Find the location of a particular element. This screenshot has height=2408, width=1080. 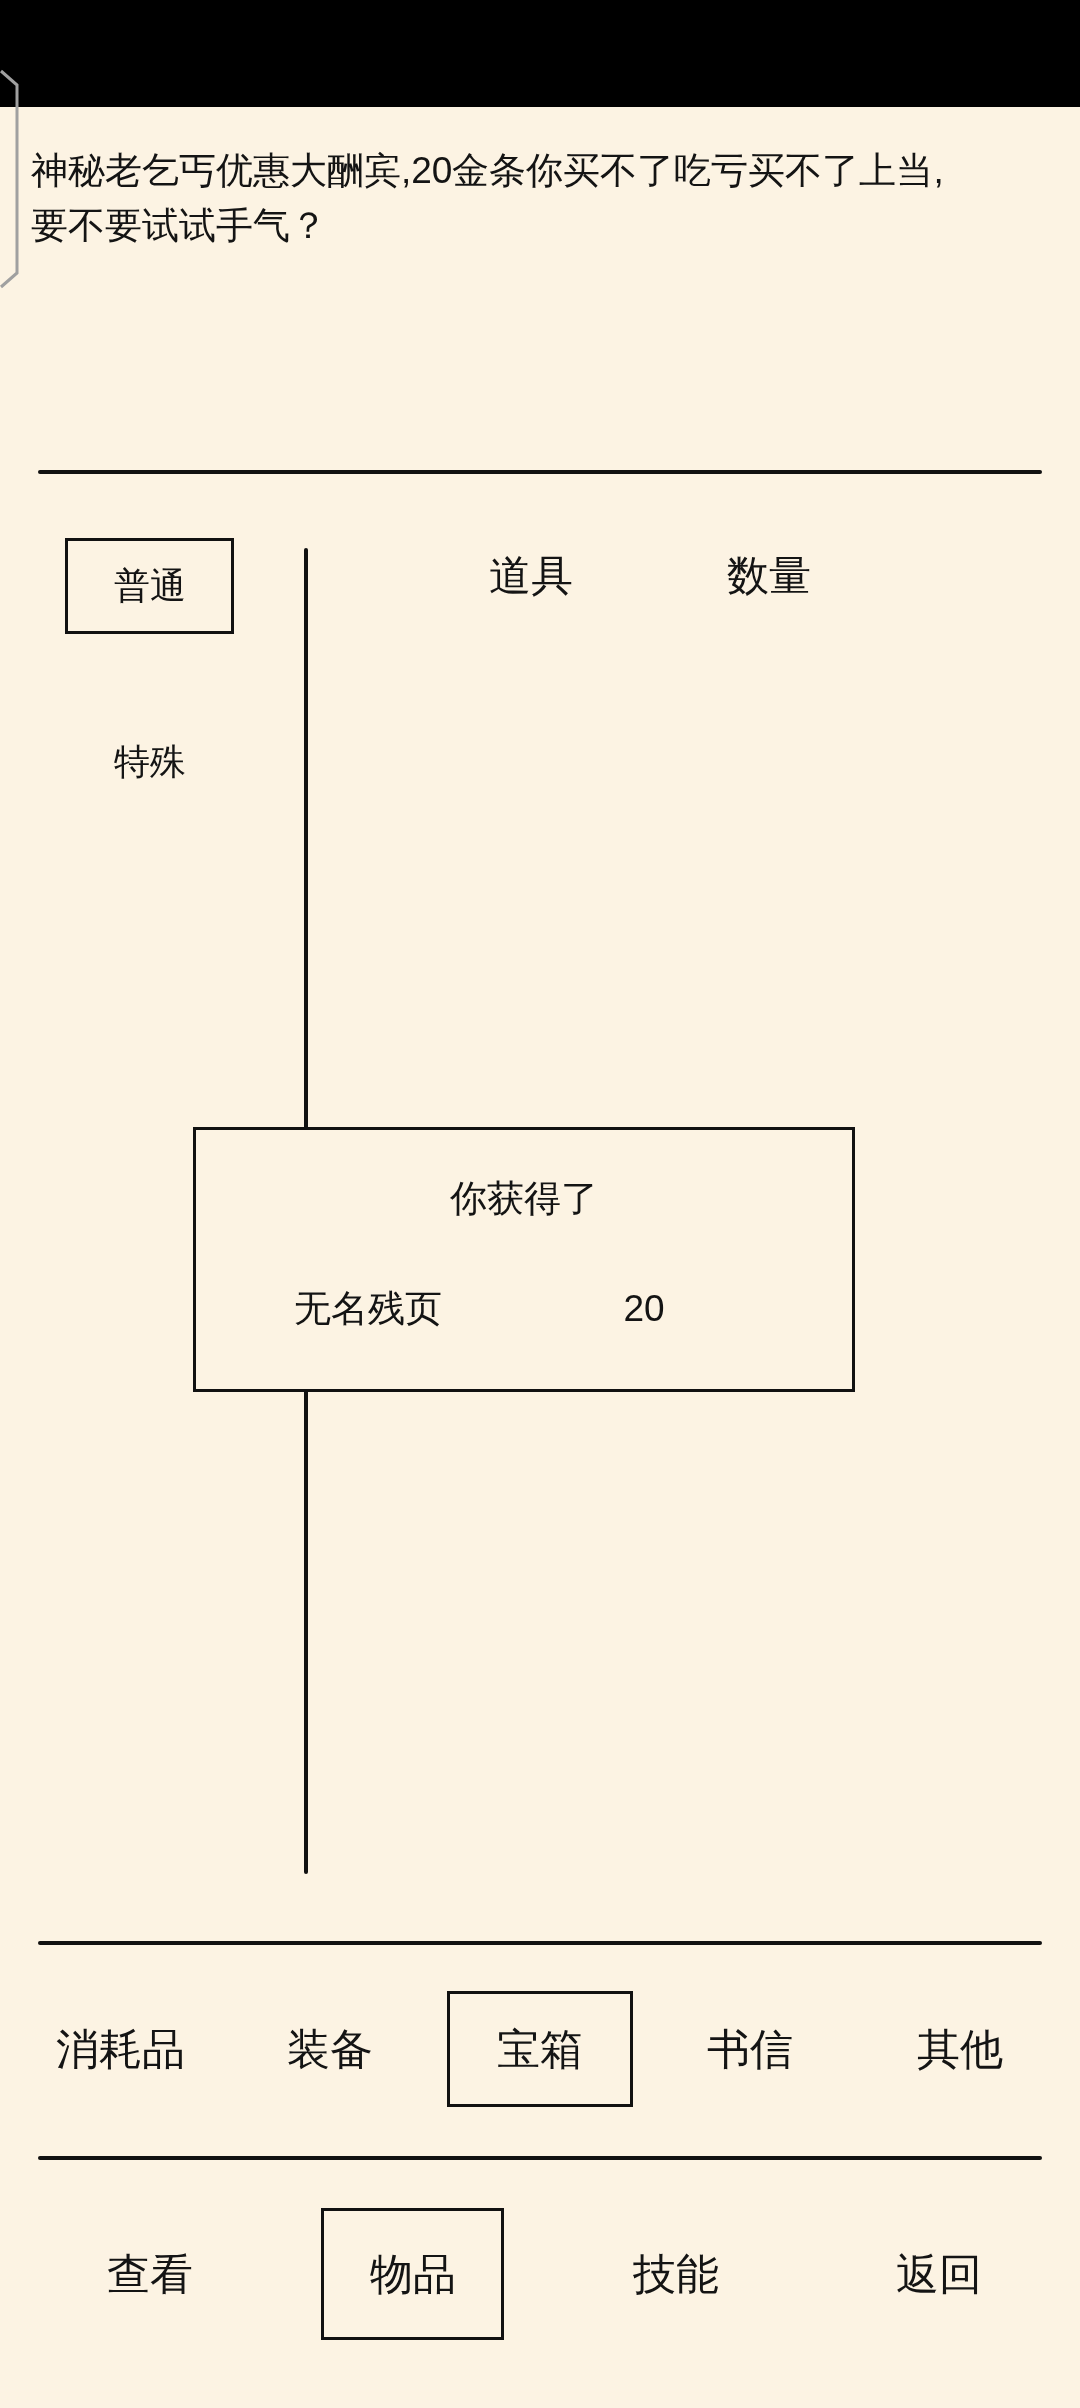

category-tab: 消耗品 is located at coordinates (120, 2049).